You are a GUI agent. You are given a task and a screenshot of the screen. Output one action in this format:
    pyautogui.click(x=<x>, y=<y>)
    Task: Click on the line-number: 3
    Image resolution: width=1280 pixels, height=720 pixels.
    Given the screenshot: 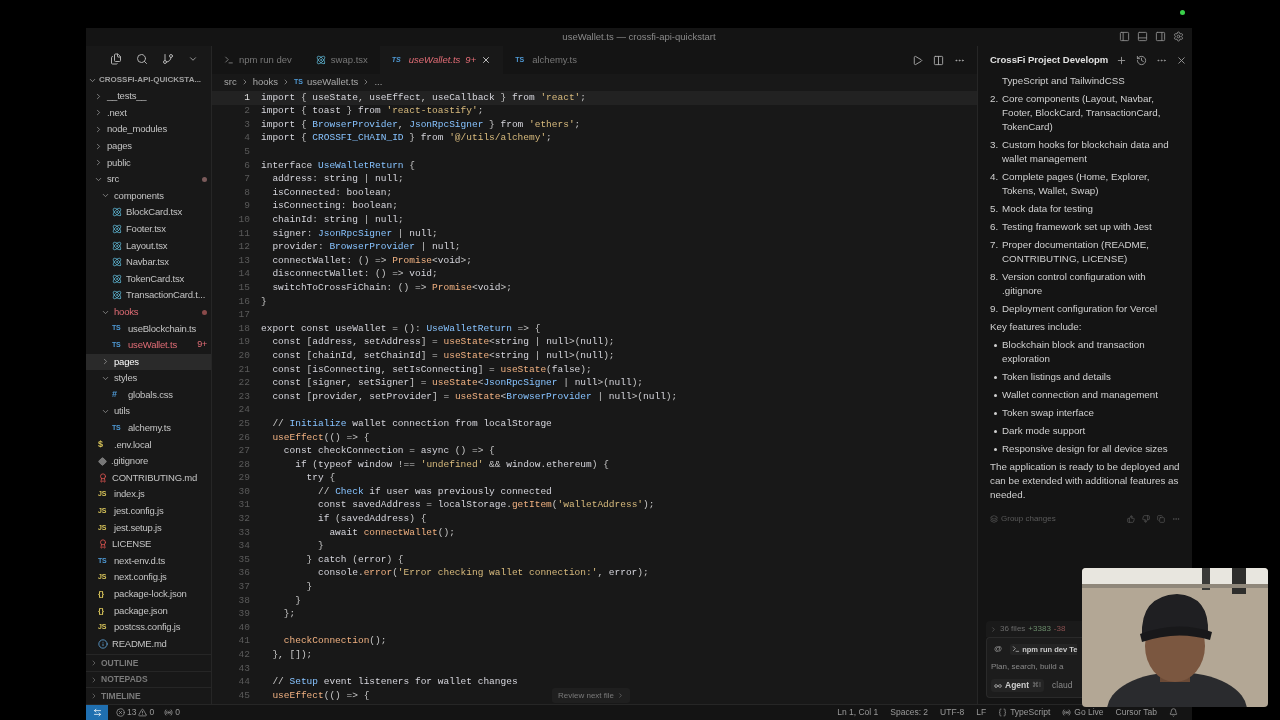 What is the action you would take?
    pyautogui.click(x=246, y=124)
    